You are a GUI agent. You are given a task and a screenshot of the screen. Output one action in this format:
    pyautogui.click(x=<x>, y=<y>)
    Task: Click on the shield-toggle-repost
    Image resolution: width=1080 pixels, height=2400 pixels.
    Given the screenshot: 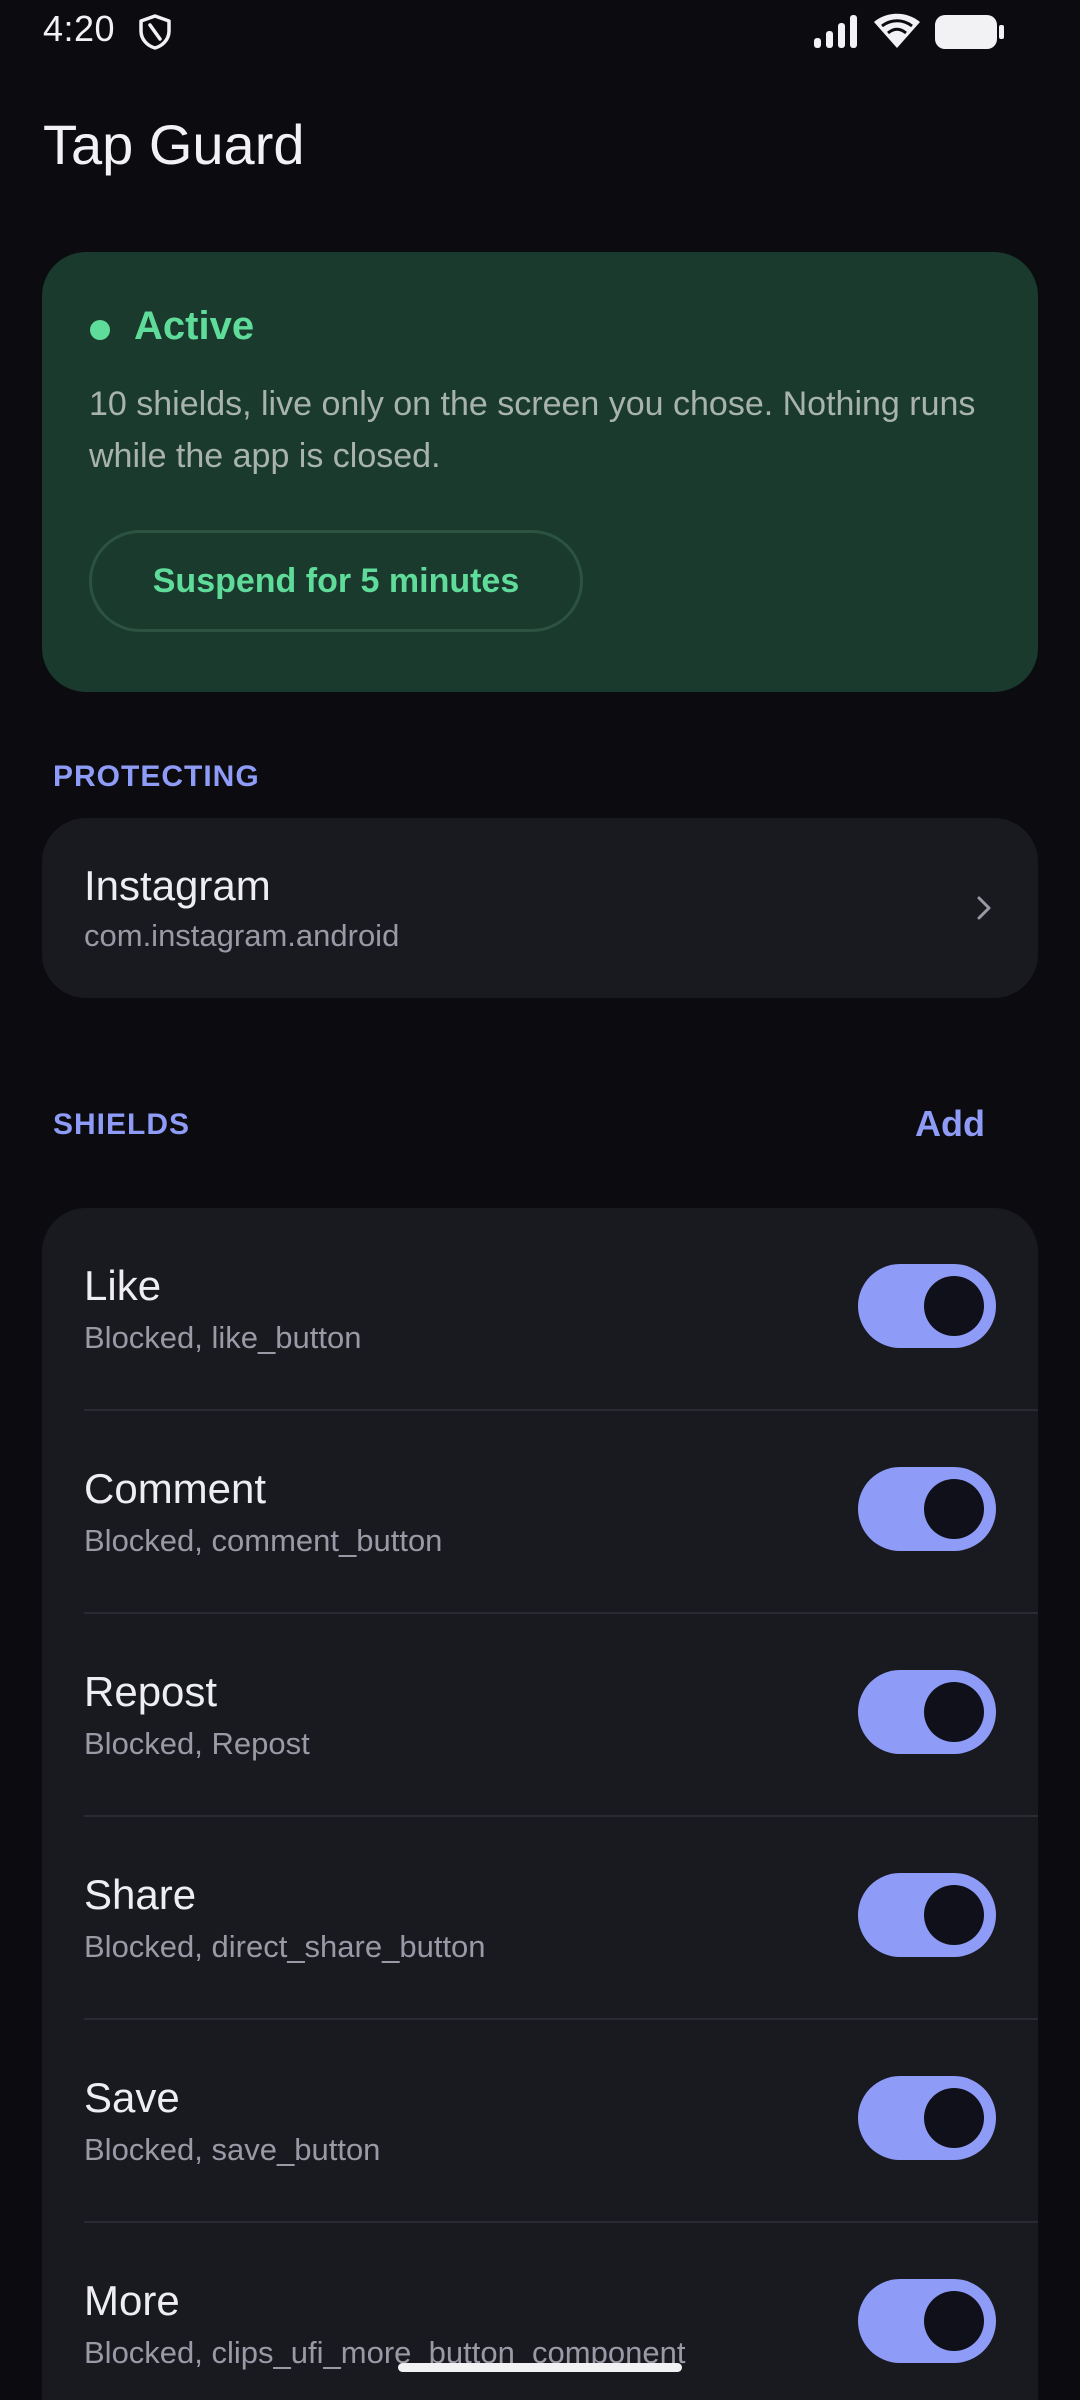 What is the action you would take?
    pyautogui.click(x=927, y=1712)
    